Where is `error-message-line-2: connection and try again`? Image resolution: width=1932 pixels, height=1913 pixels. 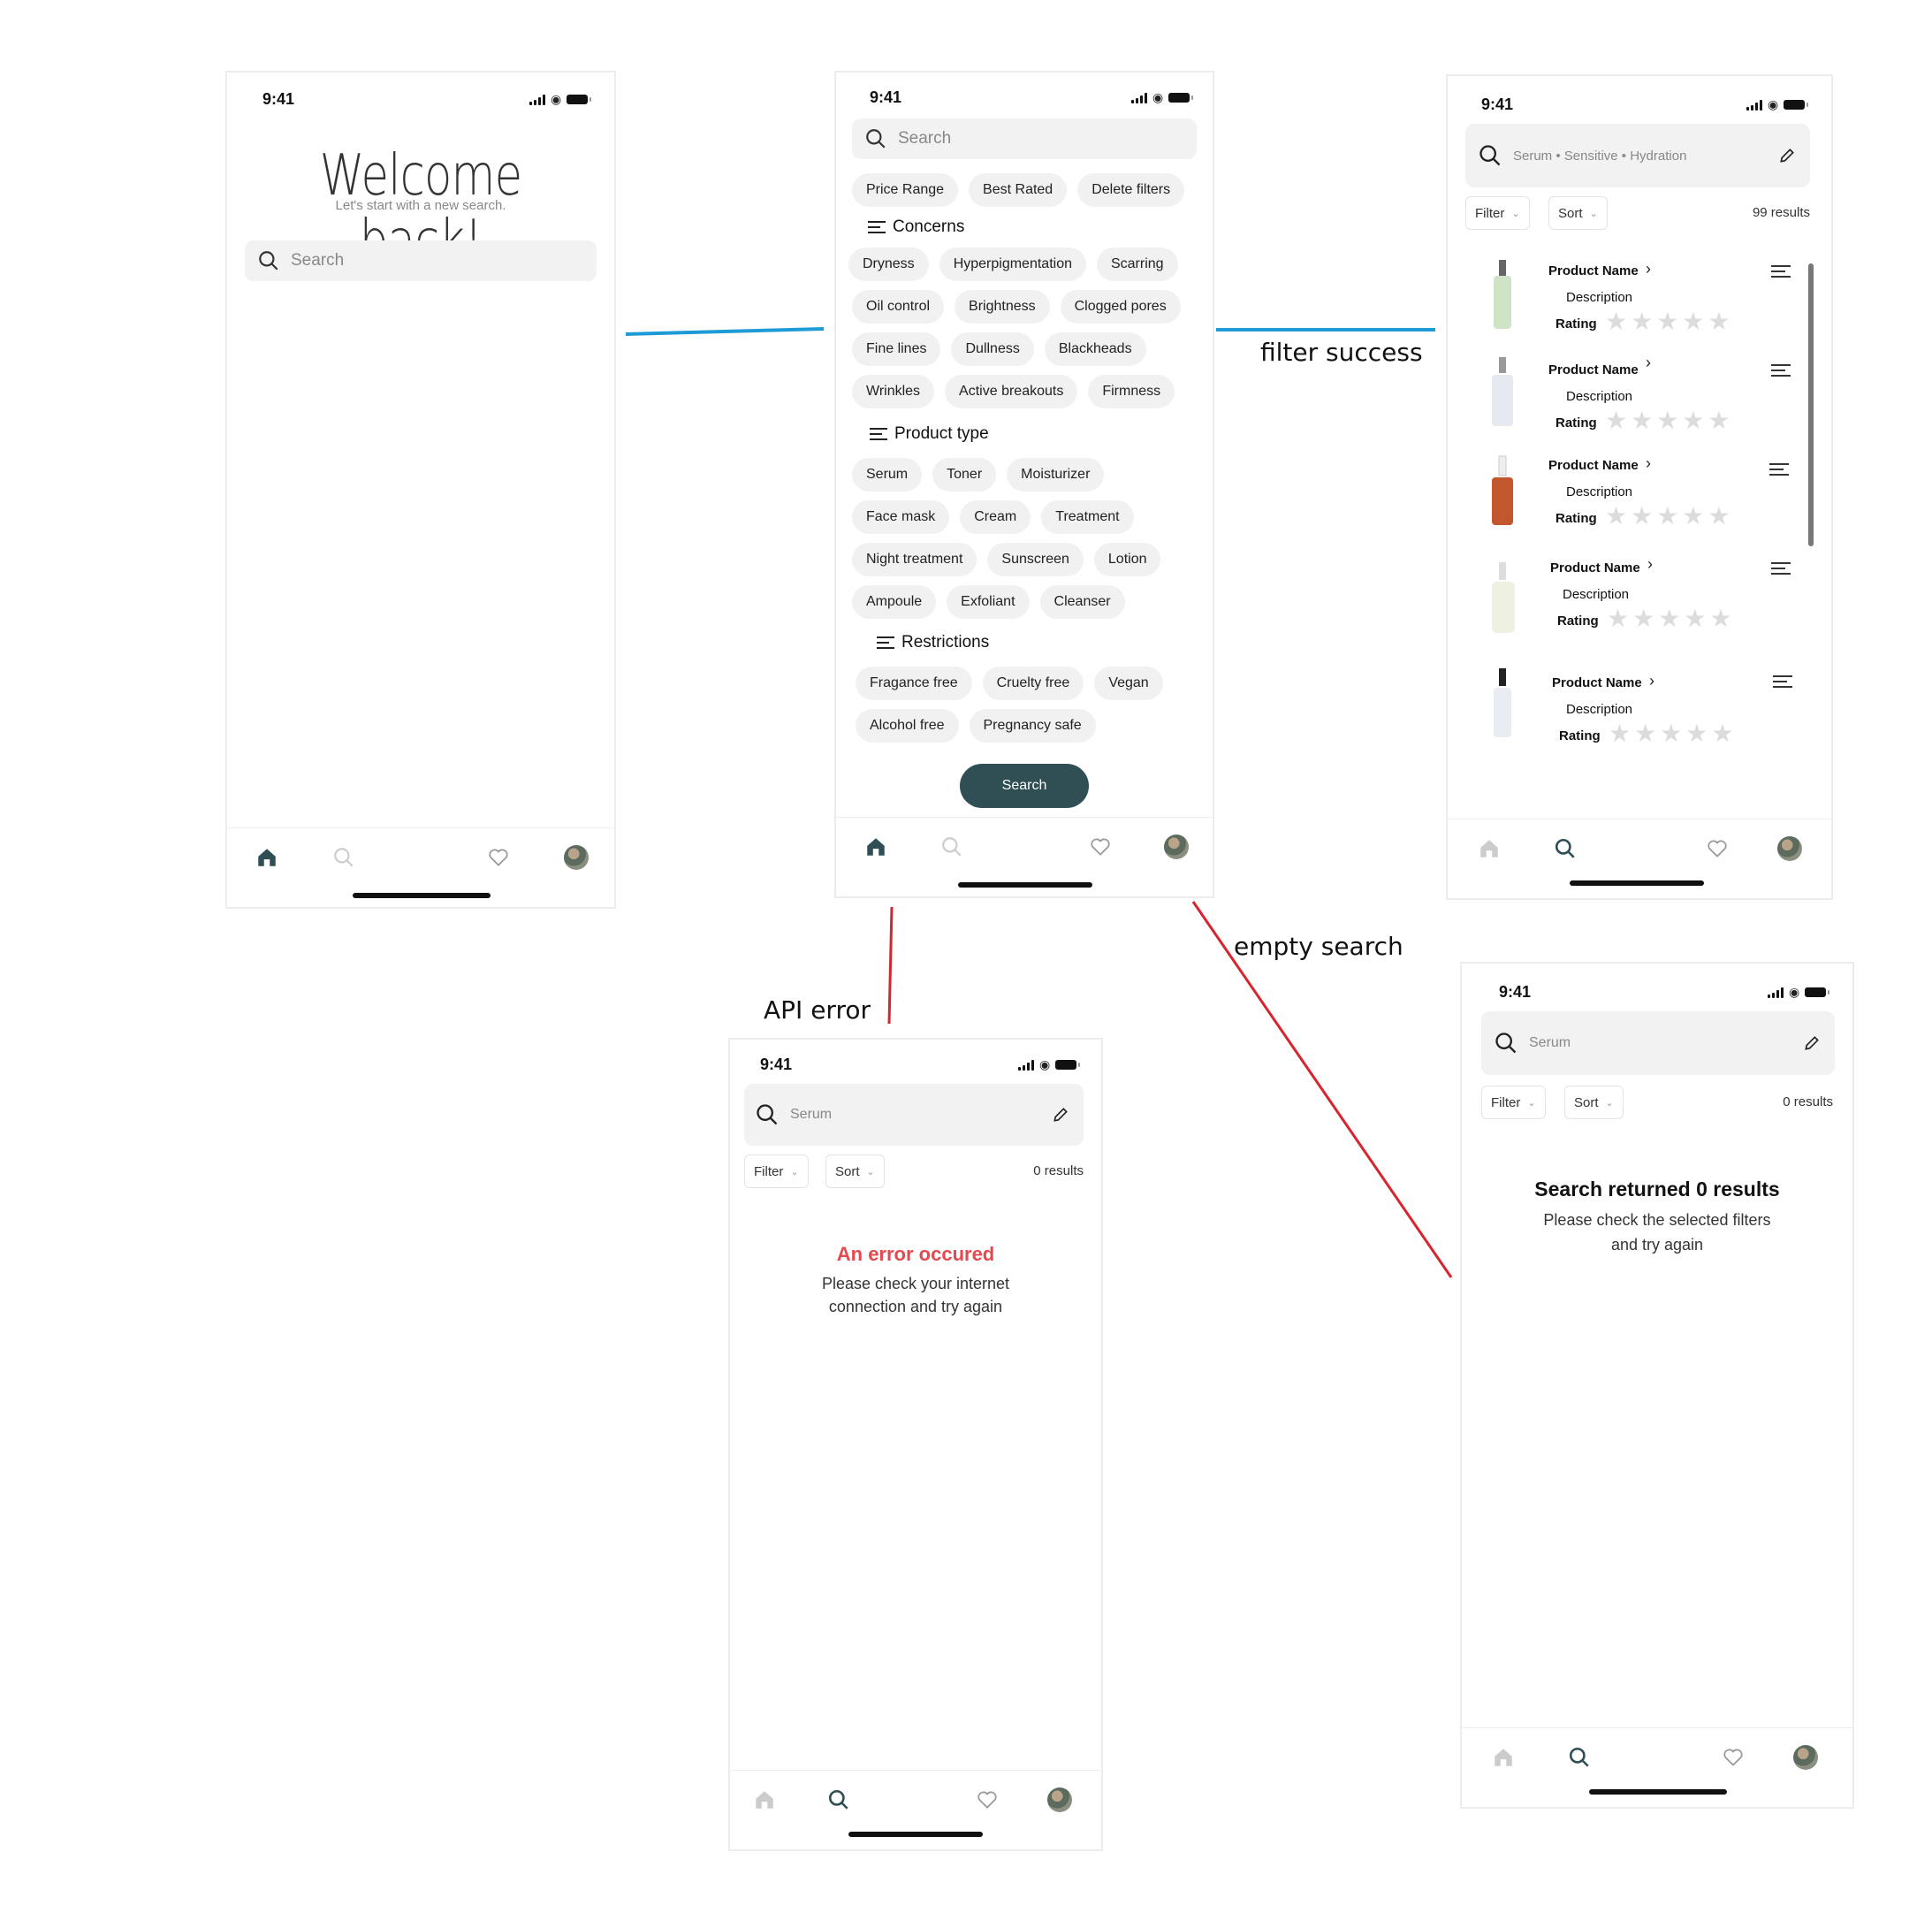
error-message-line-2: connection and try again is located at coordinates (915, 1306).